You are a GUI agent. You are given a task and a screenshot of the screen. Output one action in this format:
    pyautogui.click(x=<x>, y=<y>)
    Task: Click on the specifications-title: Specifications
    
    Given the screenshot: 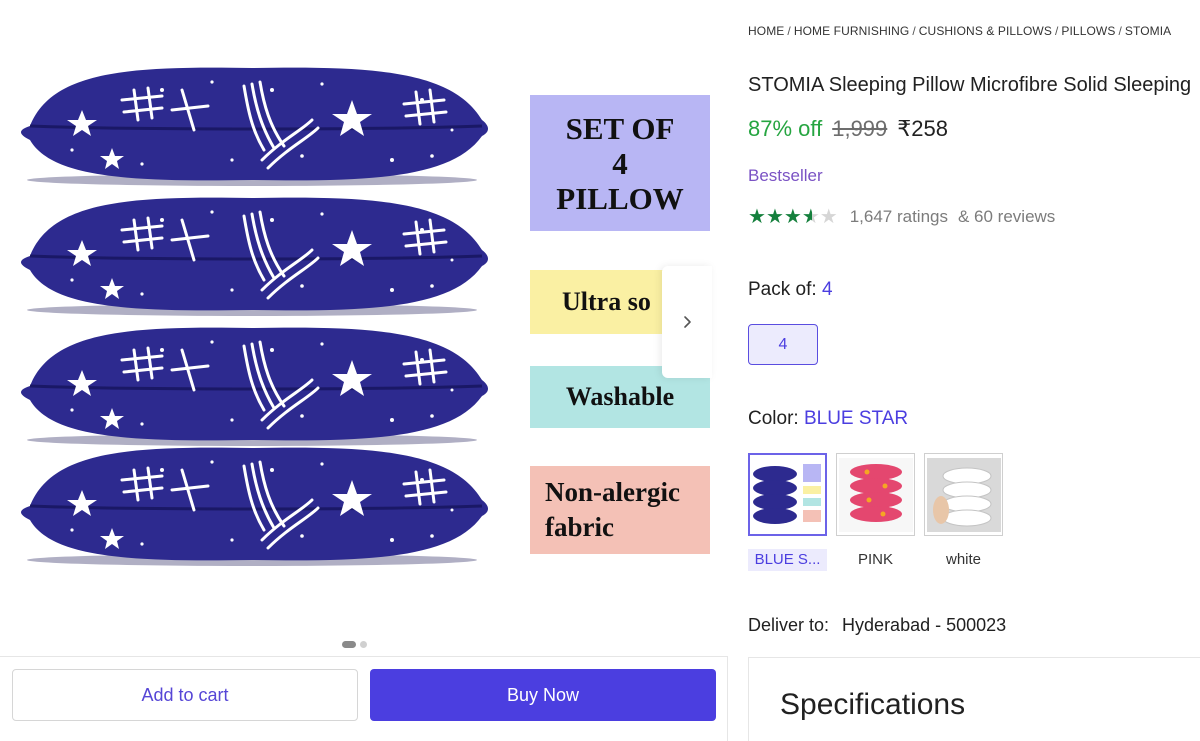 What is the action you would take?
    pyautogui.click(x=873, y=704)
    